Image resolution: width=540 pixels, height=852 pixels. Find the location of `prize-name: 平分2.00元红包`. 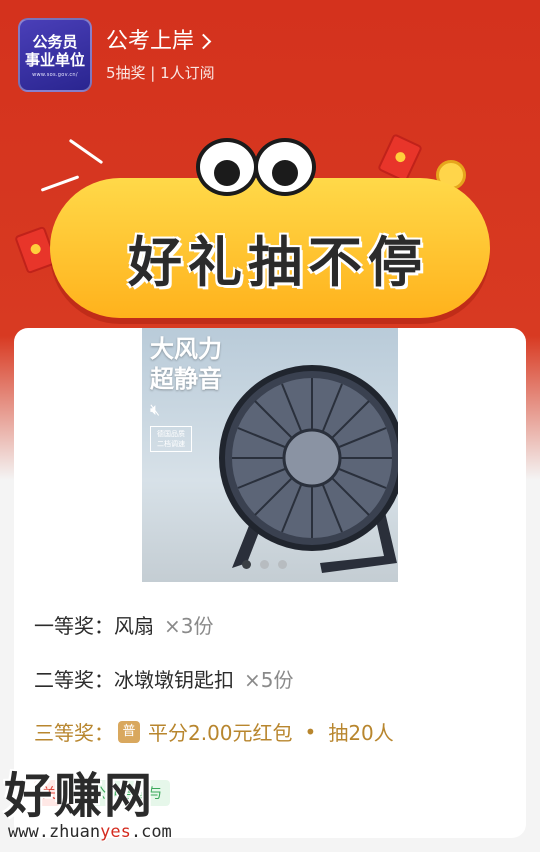

prize-name: 平分2.00元红包 is located at coordinates (220, 733).